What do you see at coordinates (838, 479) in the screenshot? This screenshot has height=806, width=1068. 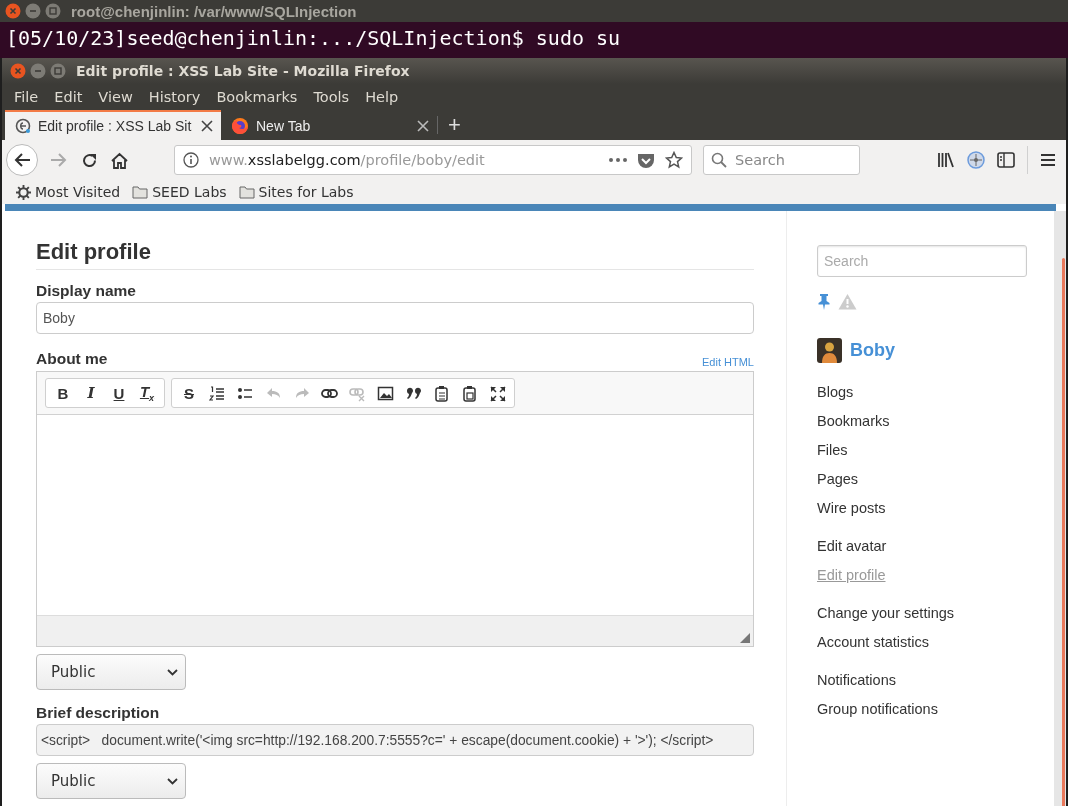 I see `sidebar-link: Pages` at bounding box center [838, 479].